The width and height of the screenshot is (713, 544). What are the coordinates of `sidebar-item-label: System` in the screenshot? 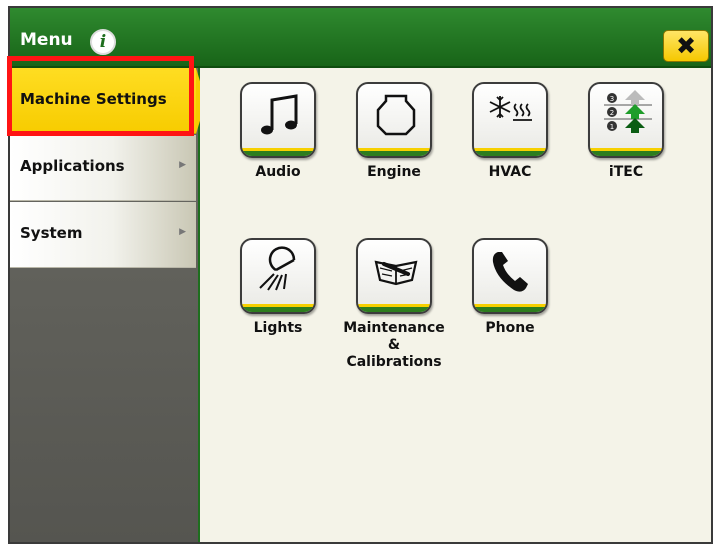 It's located at (51, 233).